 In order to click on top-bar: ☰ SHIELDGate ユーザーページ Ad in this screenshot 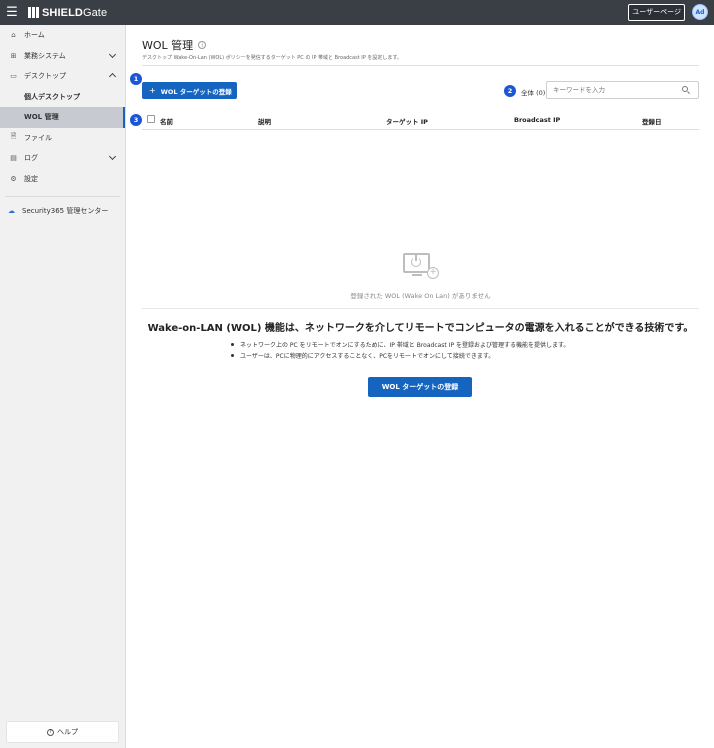, I will do `click(357, 12)`.